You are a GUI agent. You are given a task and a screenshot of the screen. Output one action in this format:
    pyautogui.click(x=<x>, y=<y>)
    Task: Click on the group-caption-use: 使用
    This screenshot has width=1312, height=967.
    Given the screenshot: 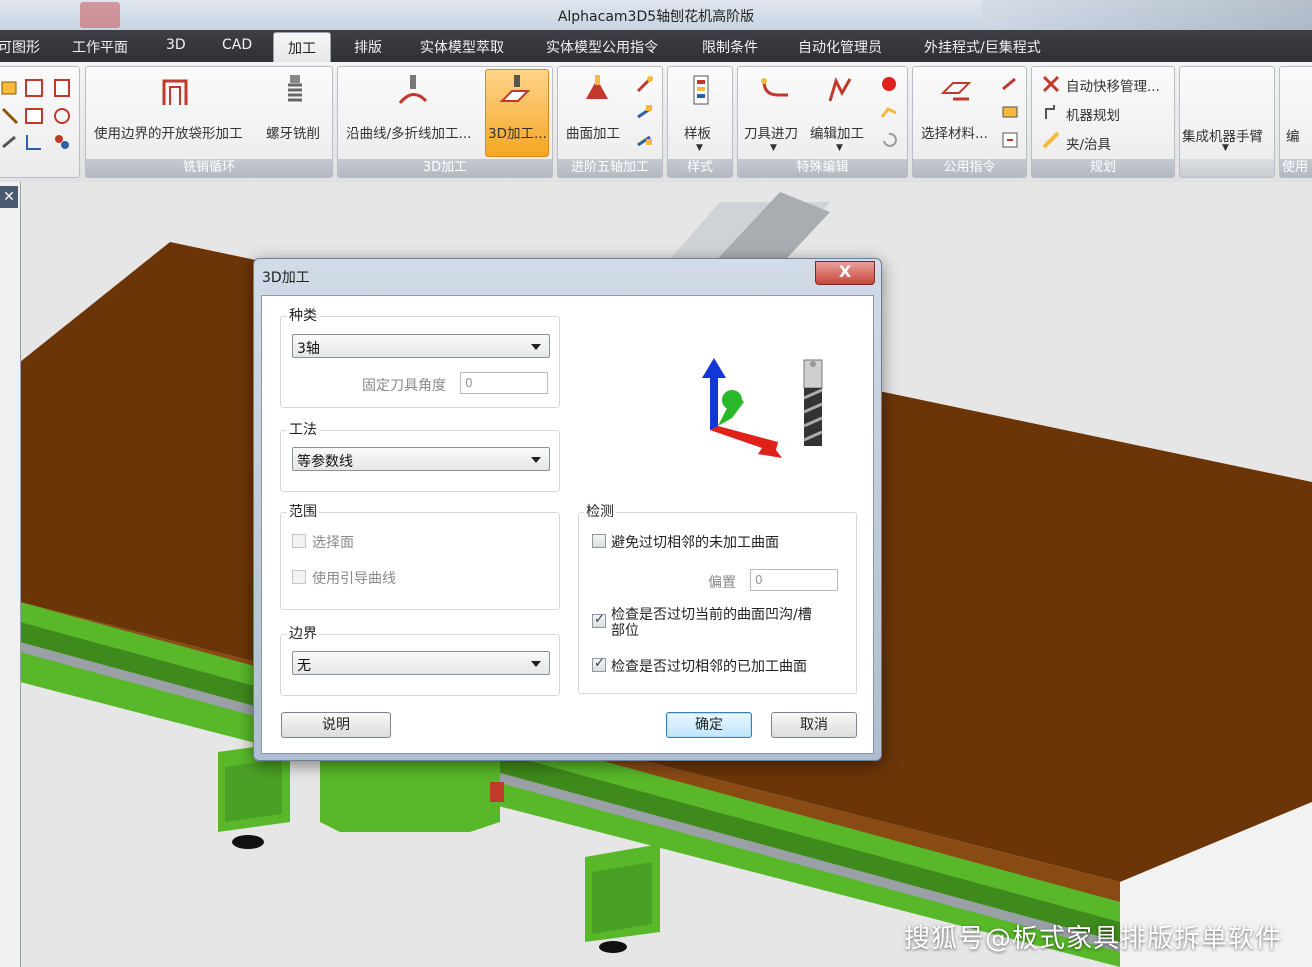 What is the action you would take?
    pyautogui.click(x=1296, y=168)
    